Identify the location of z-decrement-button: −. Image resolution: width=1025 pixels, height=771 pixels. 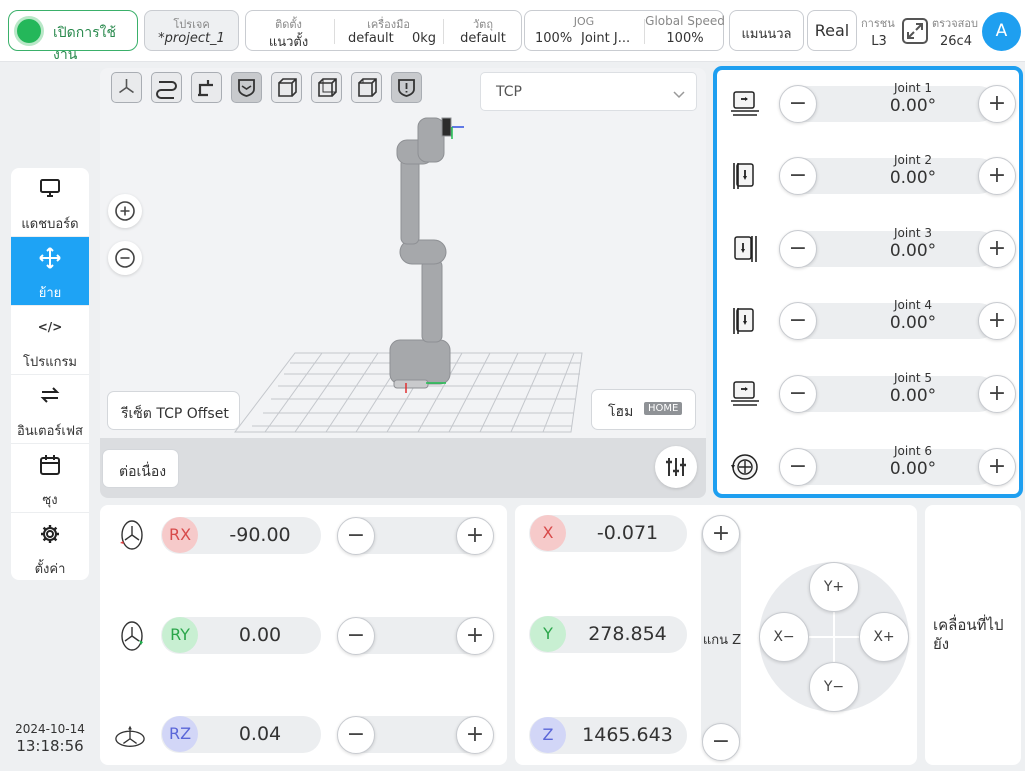
(721, 742).